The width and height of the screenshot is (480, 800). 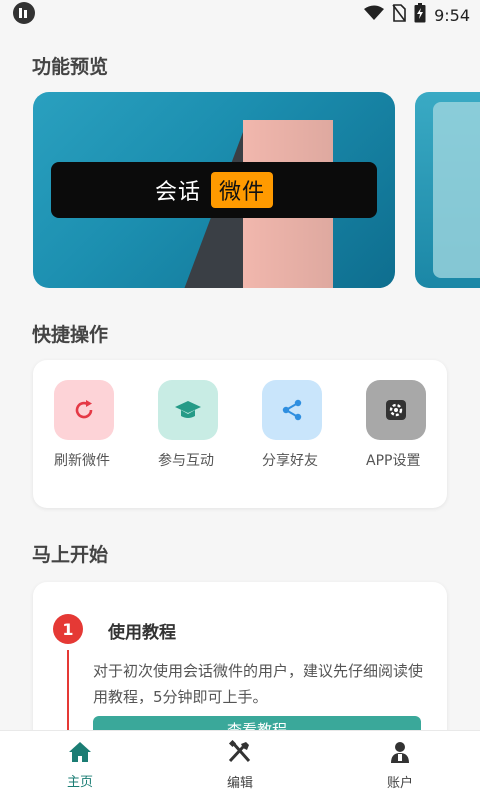 I want to click on refresh-icon, so click(x=84, y=410).